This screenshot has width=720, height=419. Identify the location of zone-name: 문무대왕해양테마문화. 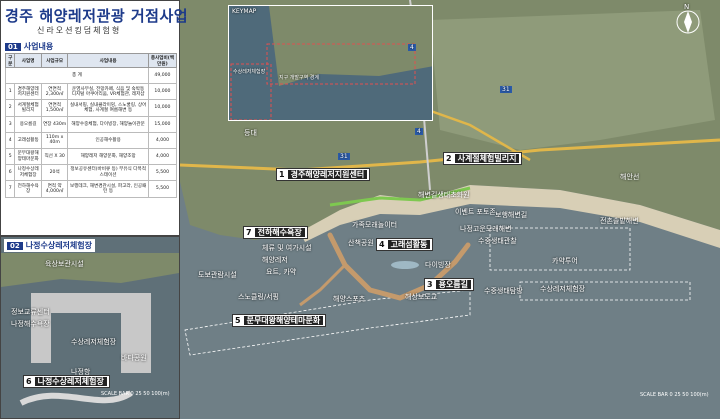
(283, 320).